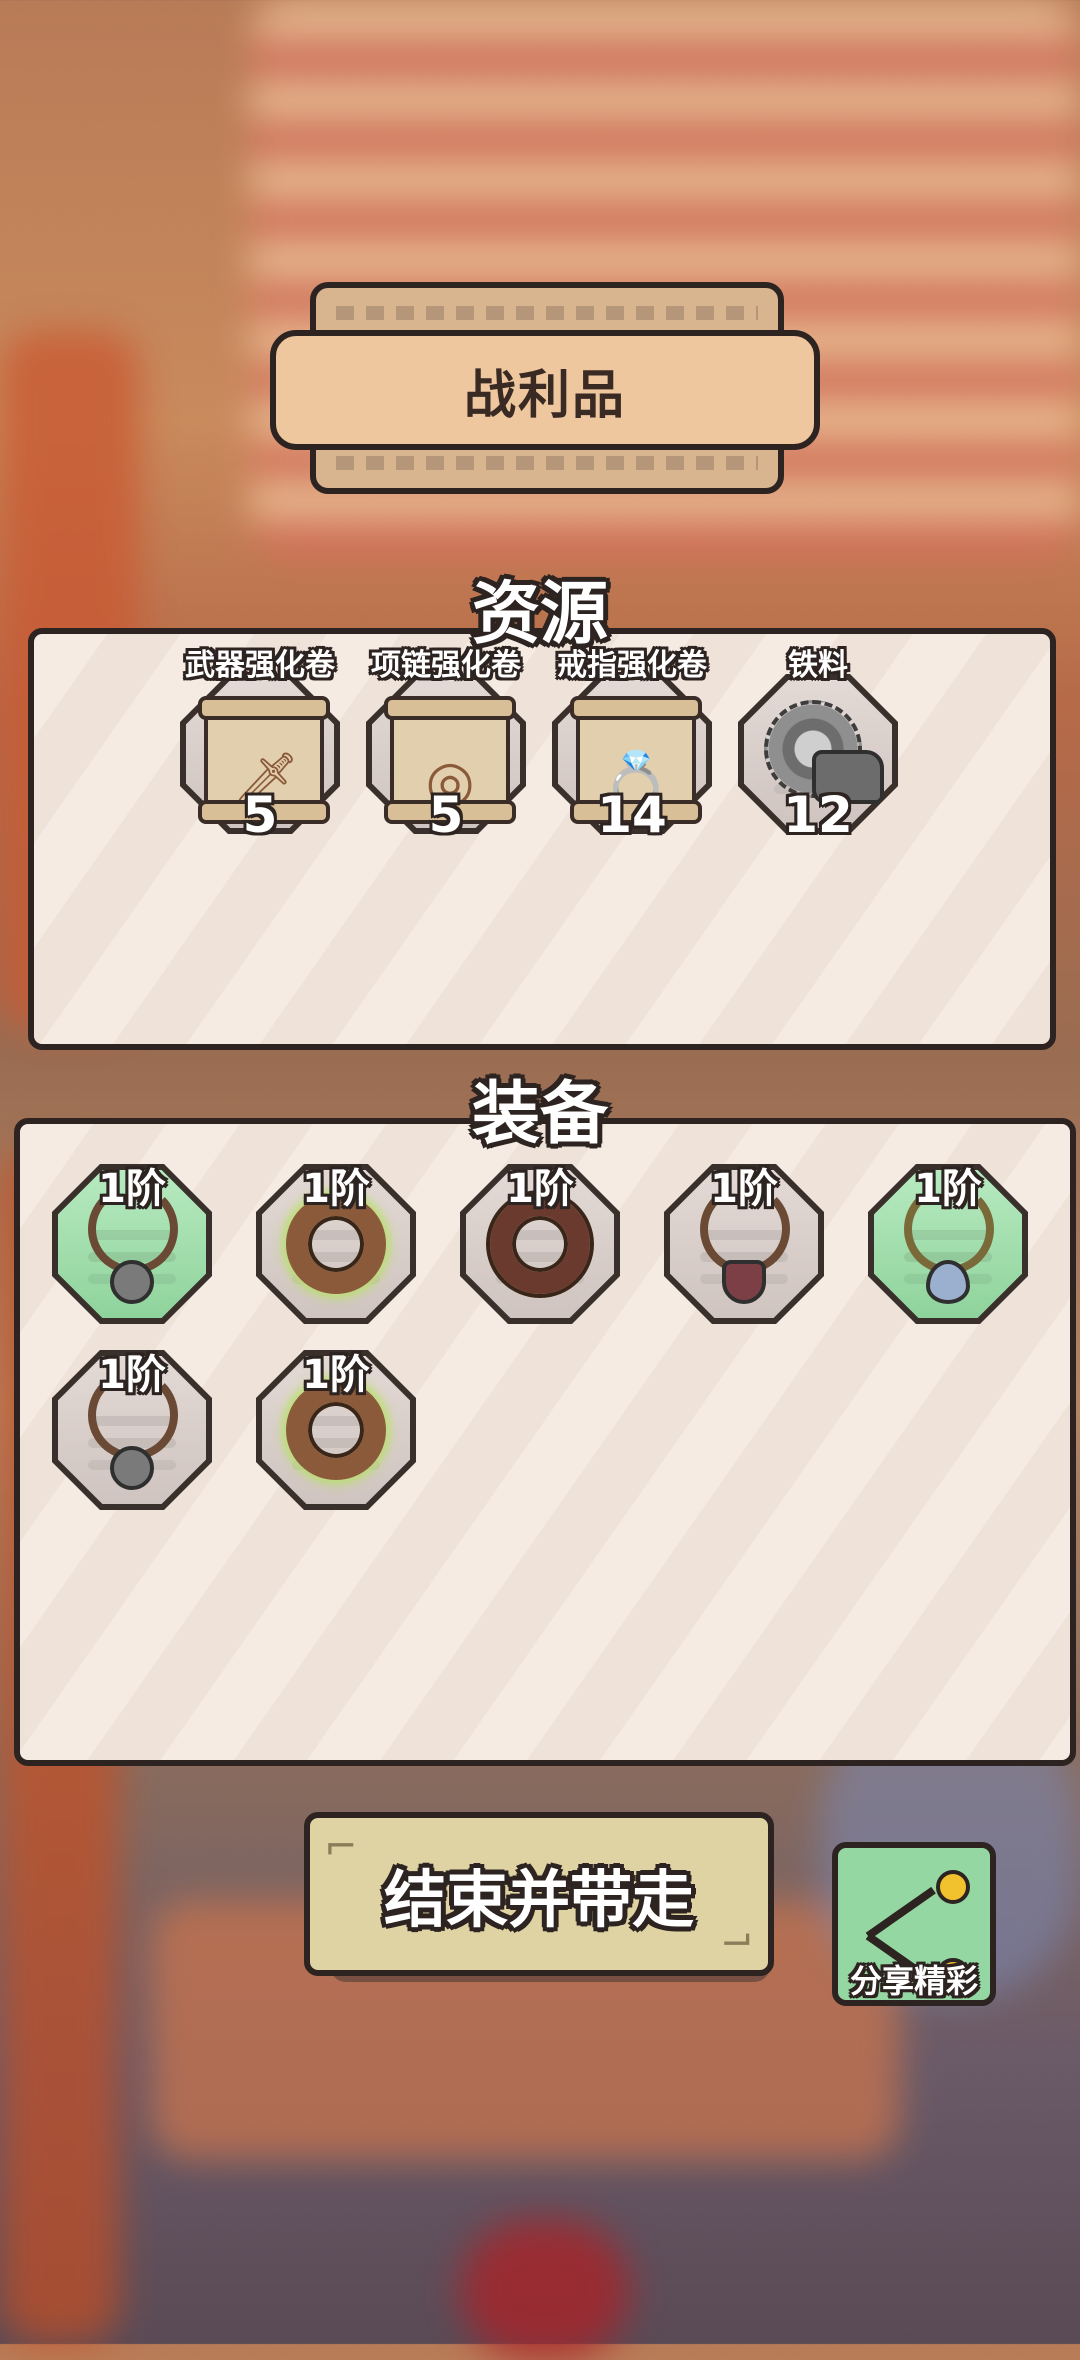 The height and width of the screenshot is (2360, 1080). Describe the element at coordinates (913, 1981) in the screenshot. I see `share-button-label: 分享精彩` at that location.